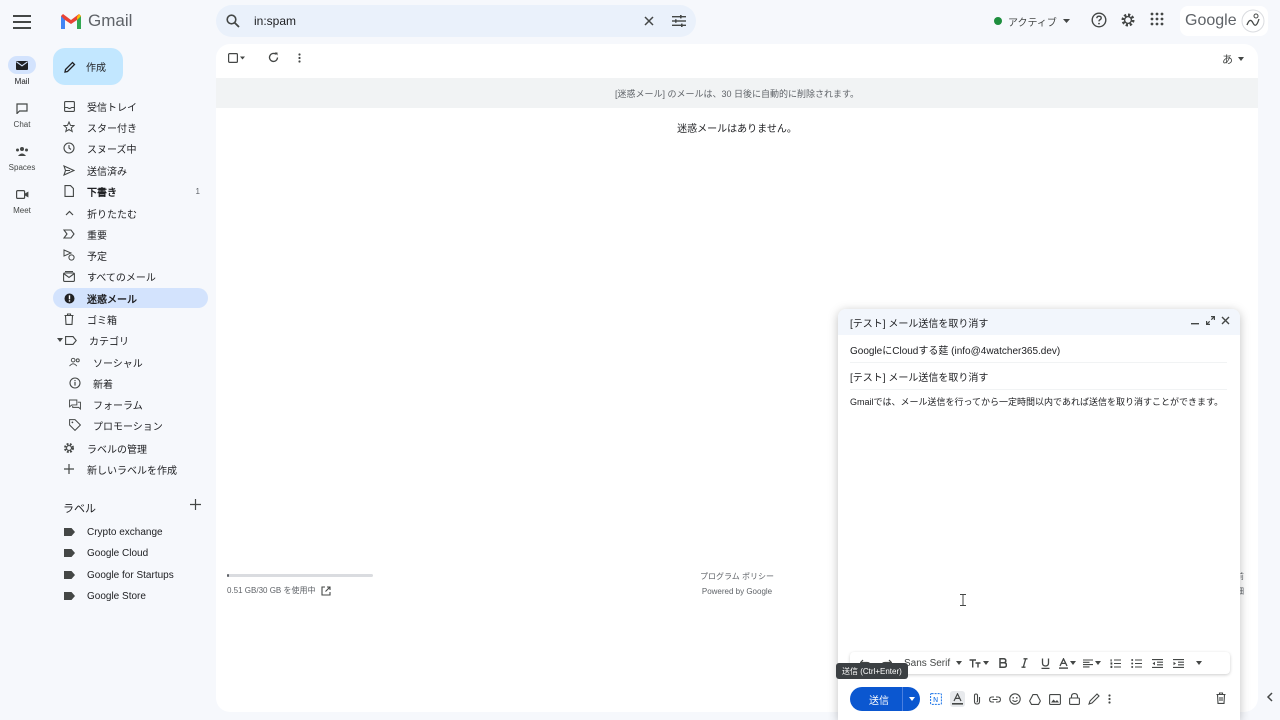  I want to click on nav-starred: スター付き, so click(130, 127).